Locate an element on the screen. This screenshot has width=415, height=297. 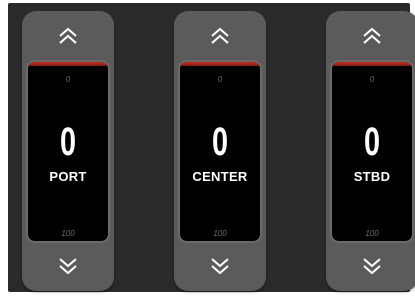
port-display: 0 0 PORT 100 is located at coordinates (68, 151).